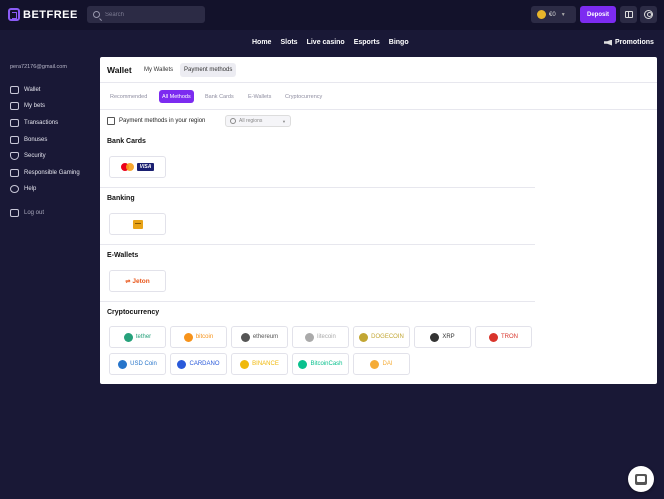 Image resolution: width=664 pixels, height=499 pixels. What do you see at coordinates (14, 14) in the screenshot?
I see `logo-icon` at bounding box center [14, 14].